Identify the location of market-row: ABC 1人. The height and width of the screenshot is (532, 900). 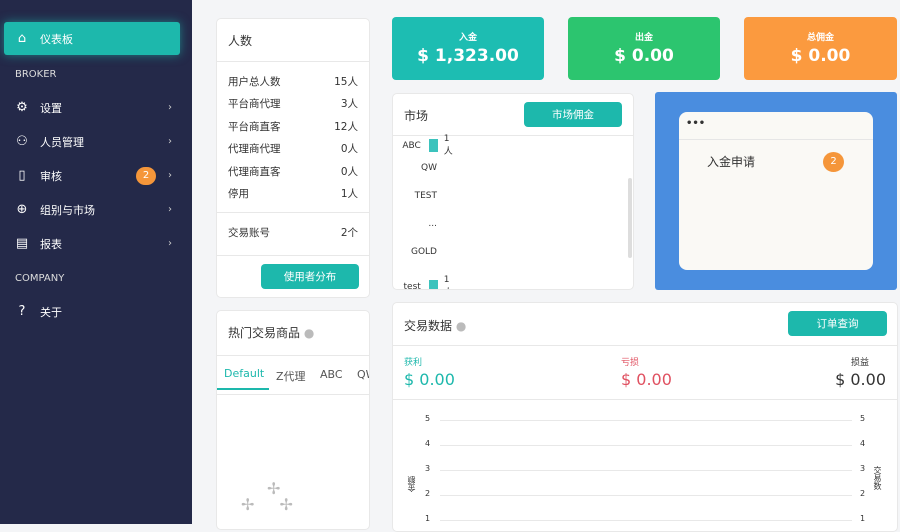
(427, 145).